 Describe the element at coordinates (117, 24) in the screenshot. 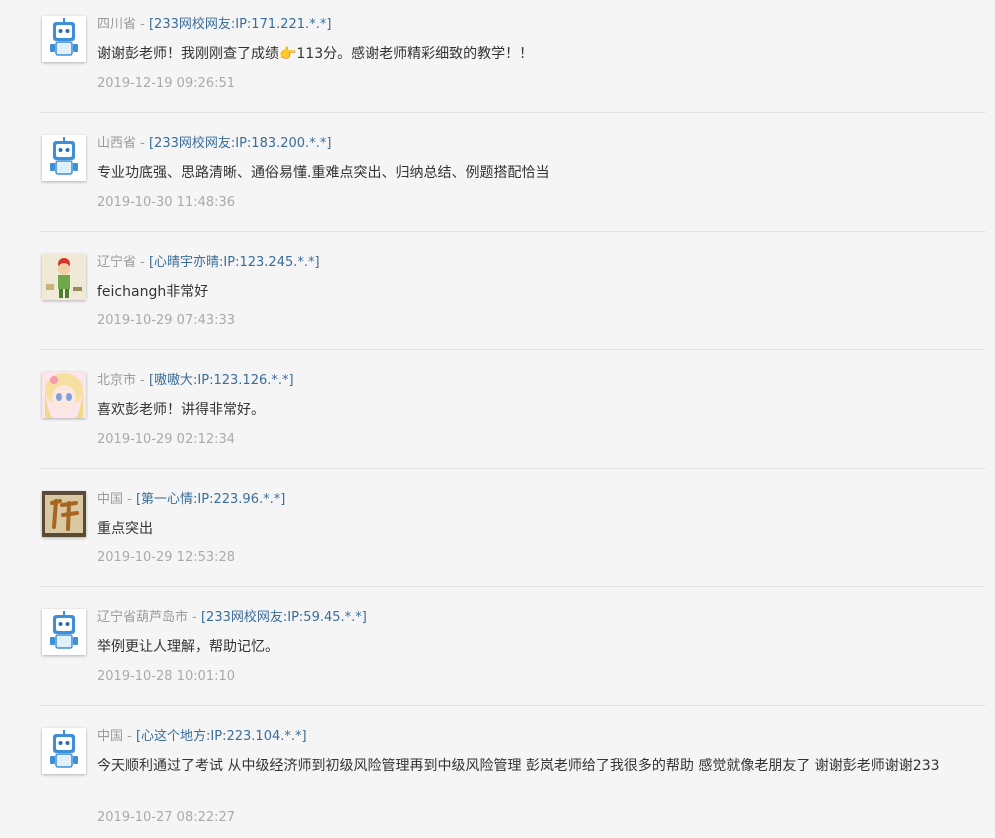

I see `comment-region: 四川省` at that location.